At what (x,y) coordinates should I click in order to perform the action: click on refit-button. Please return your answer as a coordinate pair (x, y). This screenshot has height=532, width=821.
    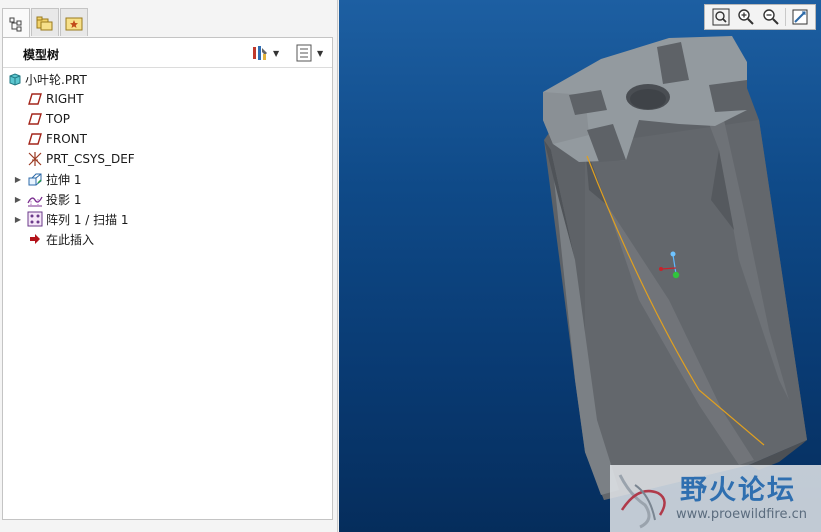
    Looking at the image, I should click on (721, 17).